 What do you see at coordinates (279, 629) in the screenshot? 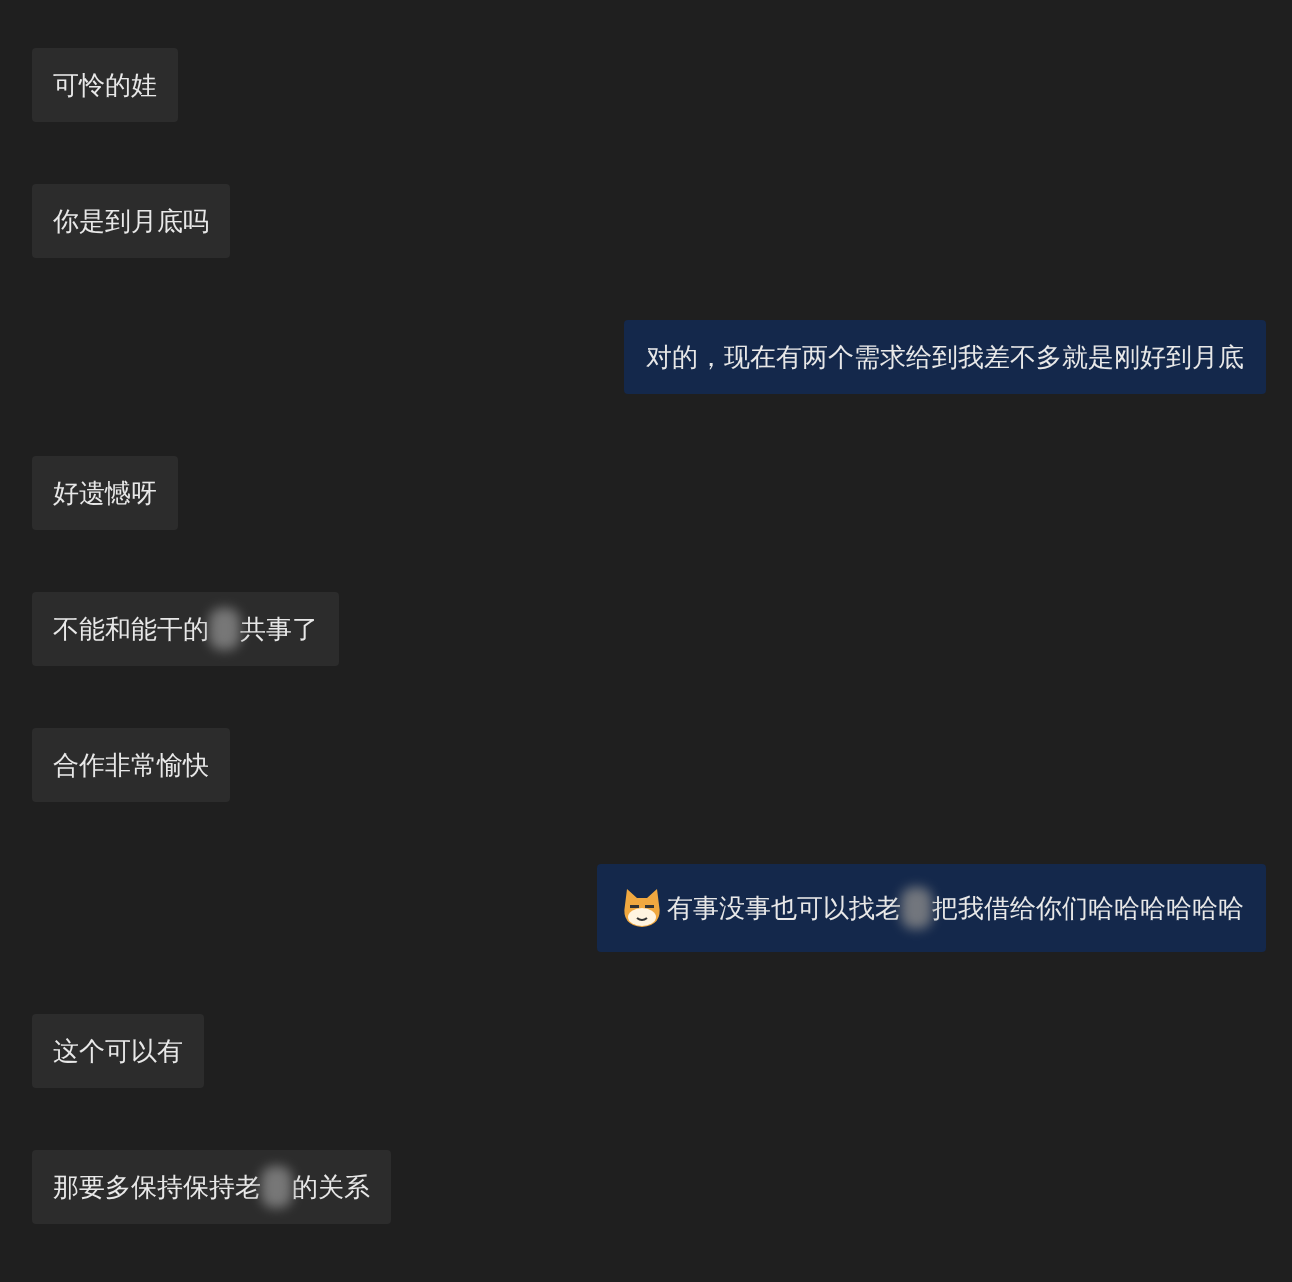
I see `message-text: 共事了` at bounding box center [279, 629].